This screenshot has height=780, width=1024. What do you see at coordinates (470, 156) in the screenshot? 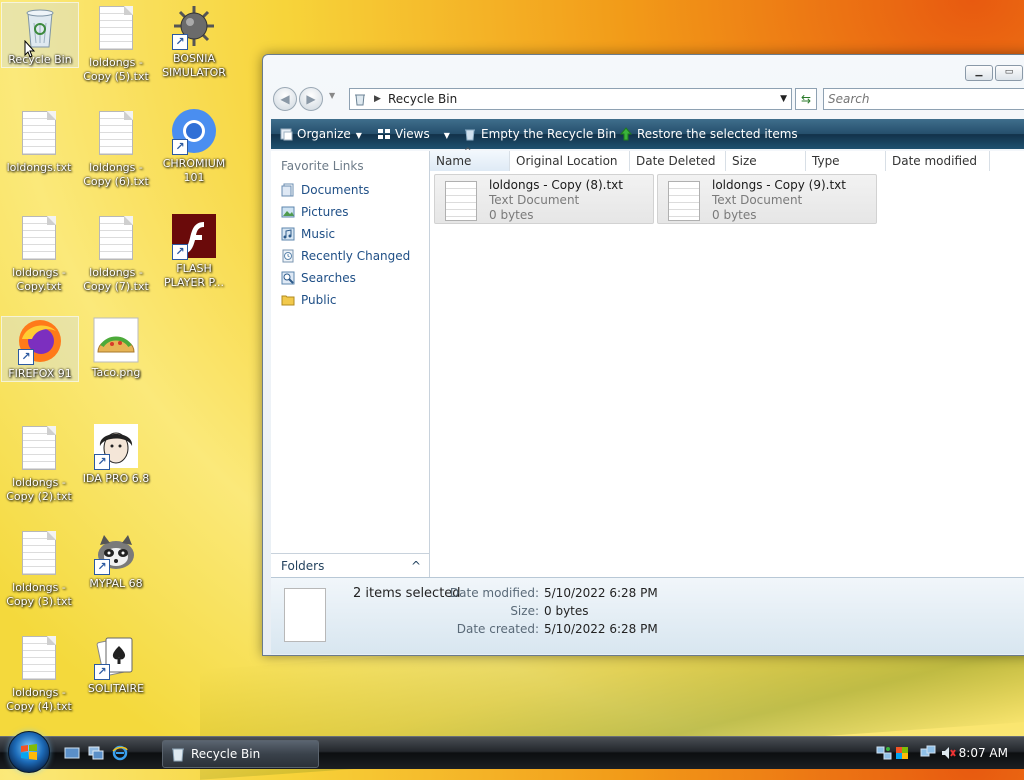
I see `column-header-name: Name` at bounding box center [470, 156].